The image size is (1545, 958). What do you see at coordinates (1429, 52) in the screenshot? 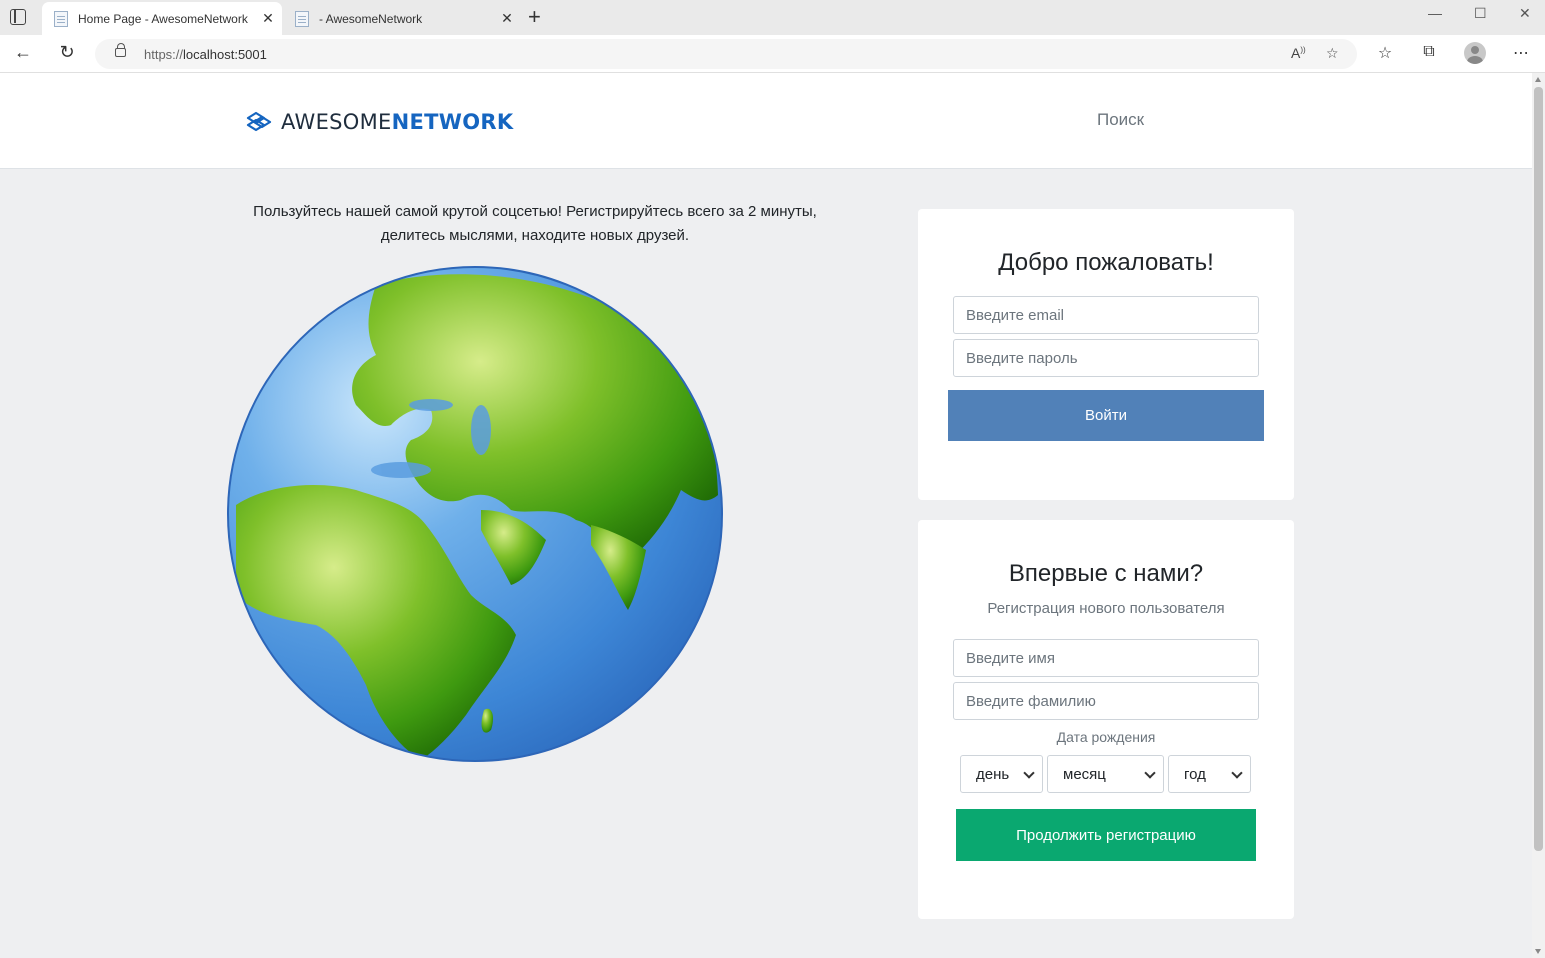
I see `collections-icon: ⧉` at bounding box center [1429, 52].